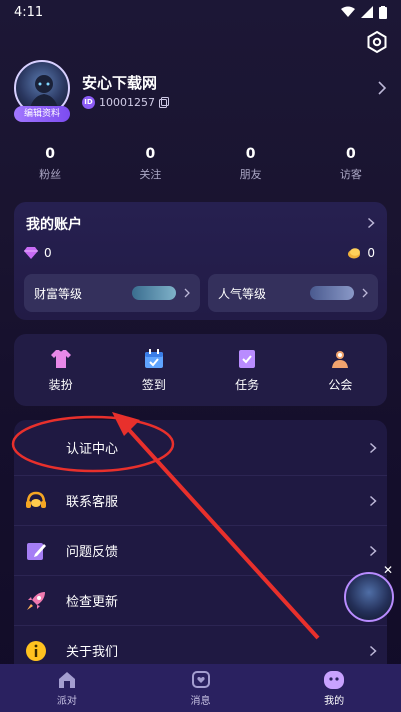  What do you see at coordinates (92, 552) in the screenshot?
I see `menu-item-label: 问题反馈` at bounding box center [92, 552].